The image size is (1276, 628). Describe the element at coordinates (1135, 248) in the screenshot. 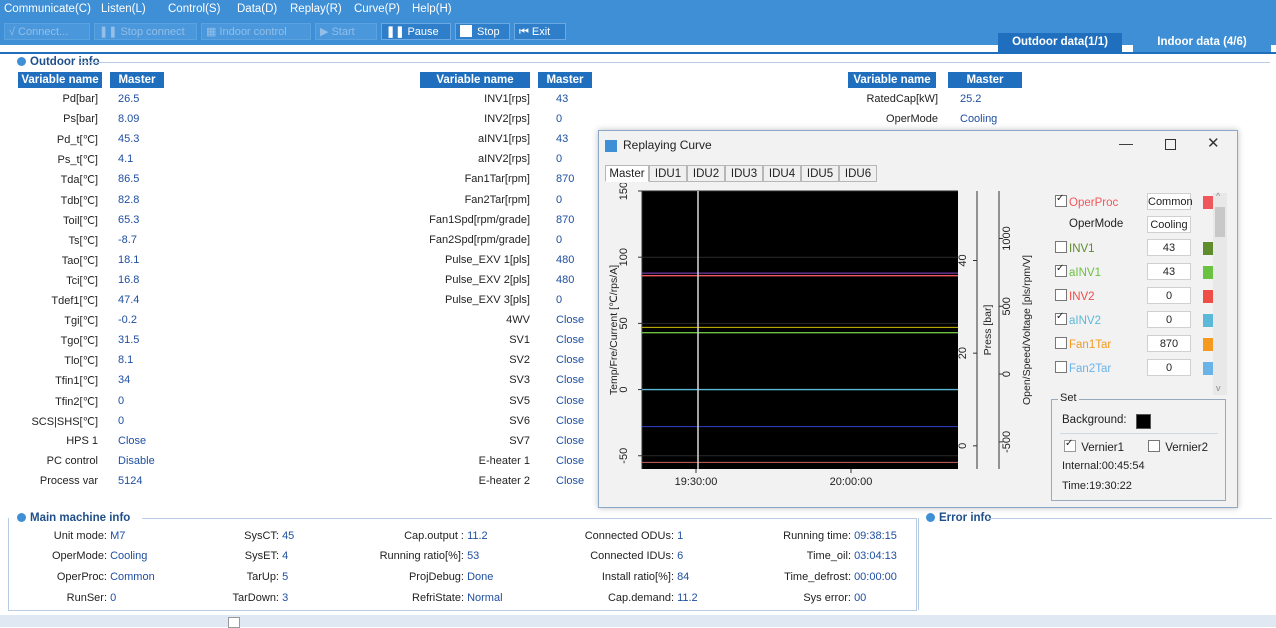

I see `legend-row-inv1: INV1 43` at that location.